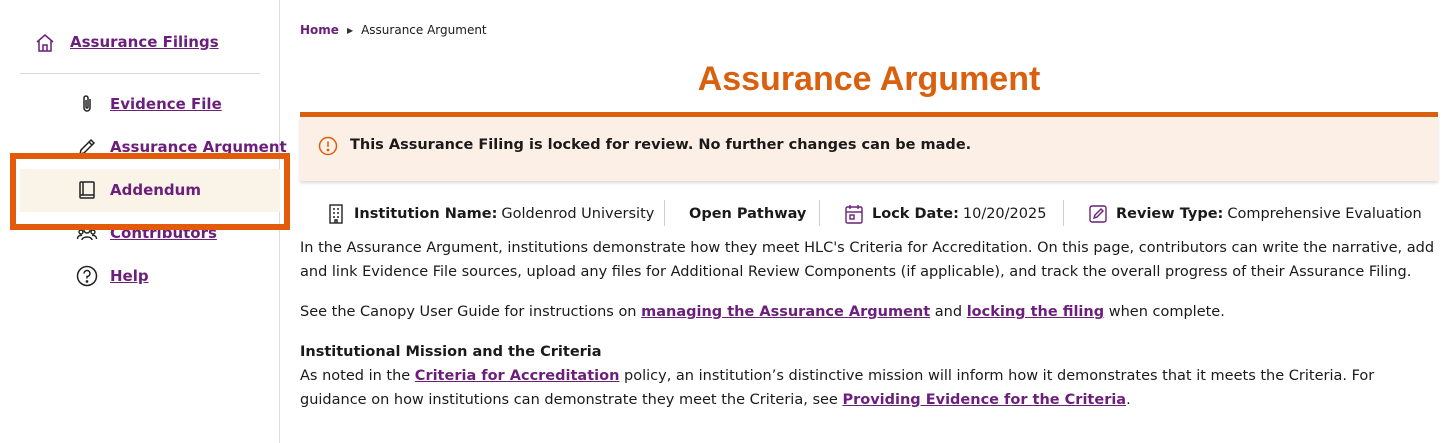 Image resolution: width=1453 pixels, height=443 pixels. Describe the element at coordinates (451, 352) in the screenshot. I see `mission-heading: Institutional Mission and the Criteria` at that location.